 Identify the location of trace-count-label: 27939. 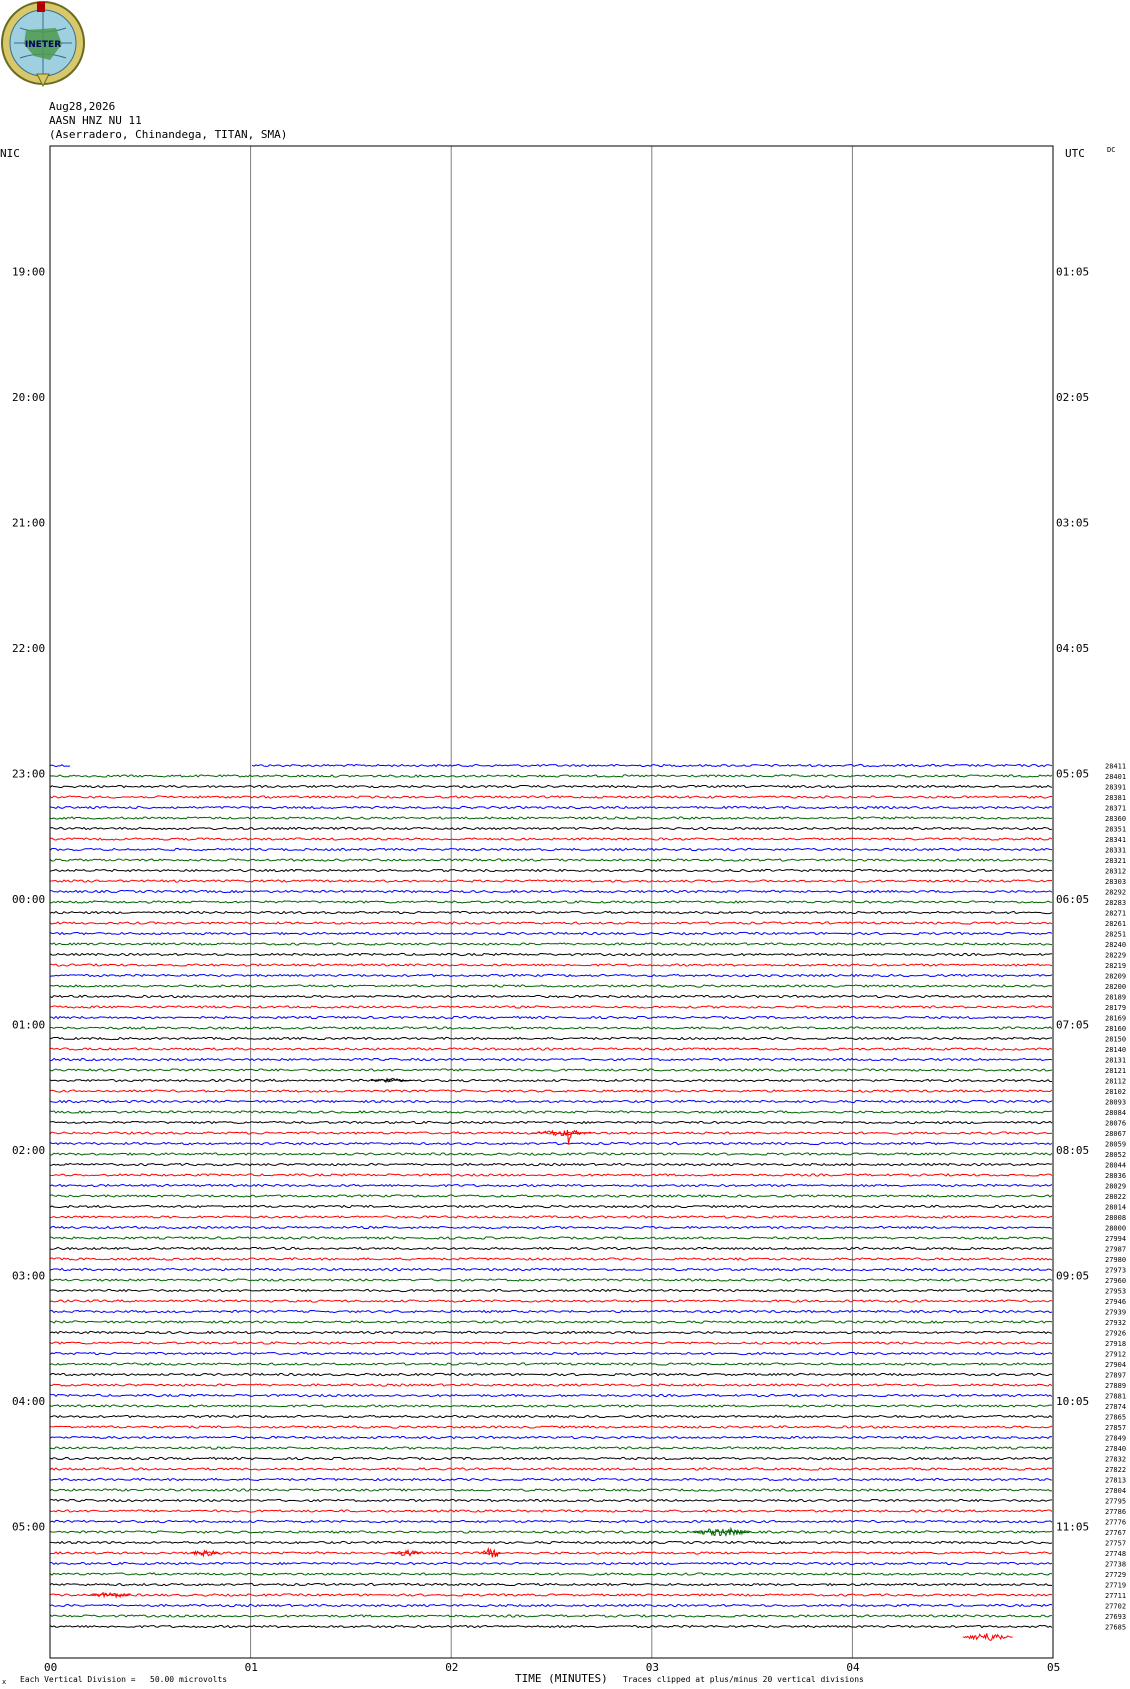
(1115, 1313).